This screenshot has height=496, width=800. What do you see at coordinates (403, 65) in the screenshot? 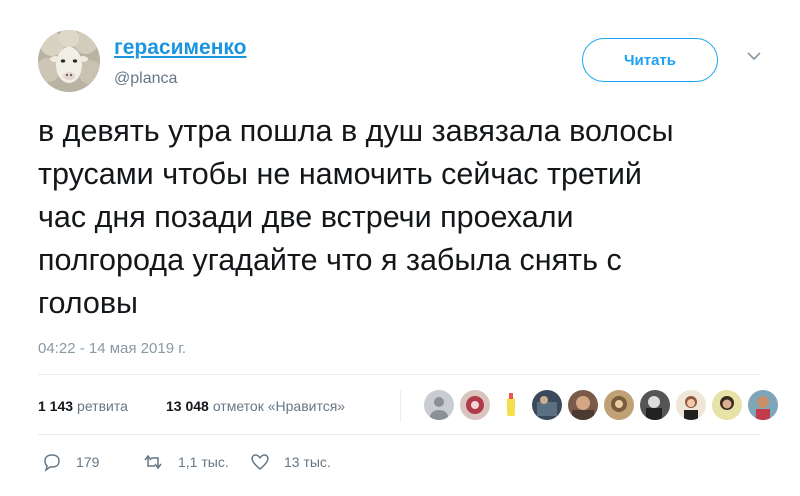
I see `tweet-header: герасименко @planca Читать` at bounding box center [403, 65].